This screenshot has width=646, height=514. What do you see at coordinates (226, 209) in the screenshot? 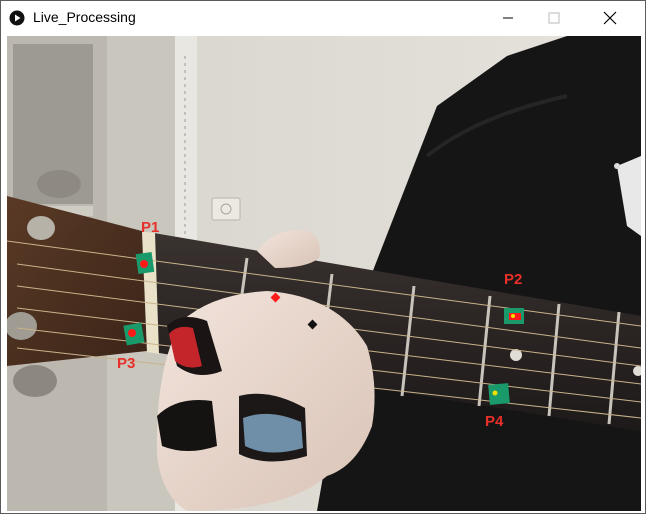
I see `wall-outlet` at bounding box center [226, 209].